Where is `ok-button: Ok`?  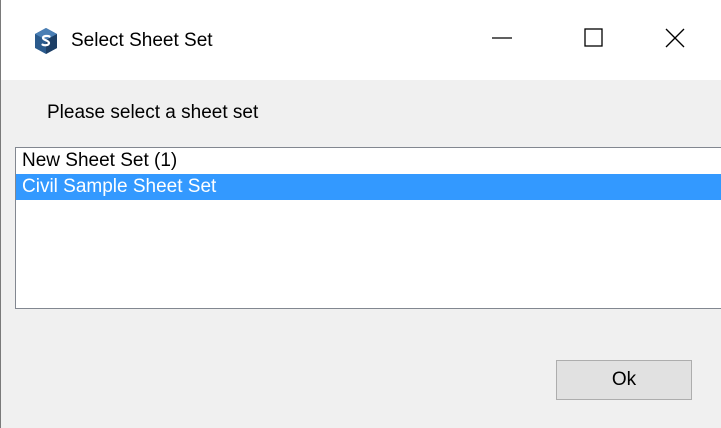 ok-button: Ok is located at coordinates (624, 380).